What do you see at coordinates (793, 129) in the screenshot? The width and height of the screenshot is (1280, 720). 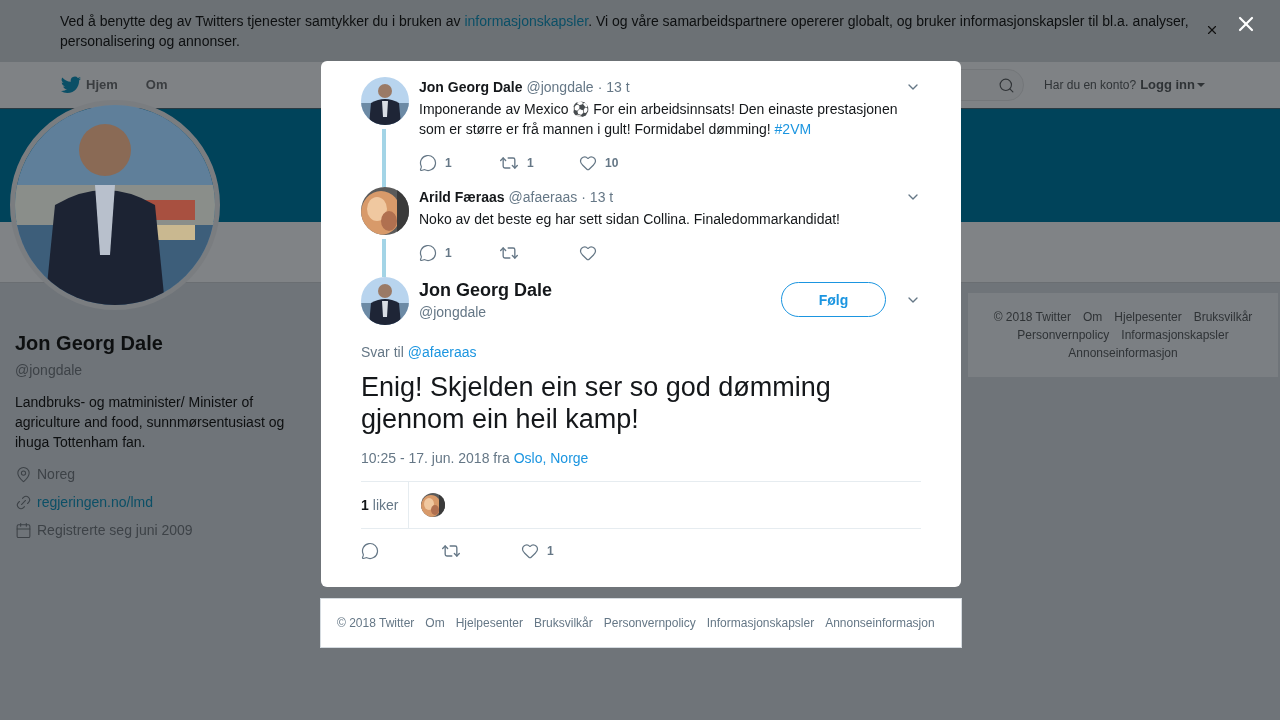 I see `hashtag-link: #2VM` at bounding box center [793, 129].